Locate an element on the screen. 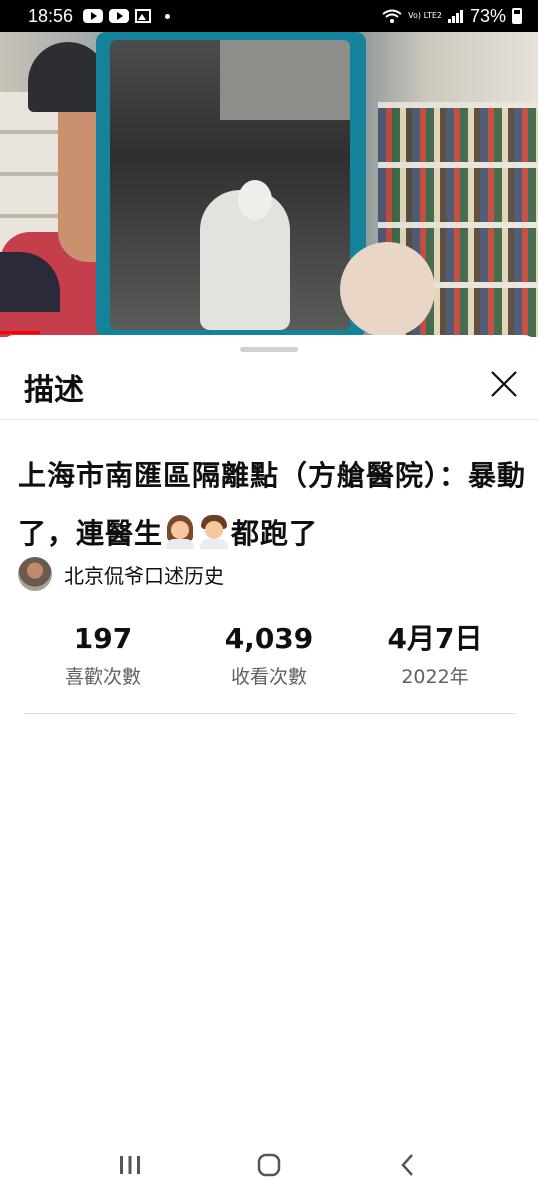 This screenshot has height=1200, width=538. likes-stat: 197 喜歡次數 is located at coordinates (103, 655).